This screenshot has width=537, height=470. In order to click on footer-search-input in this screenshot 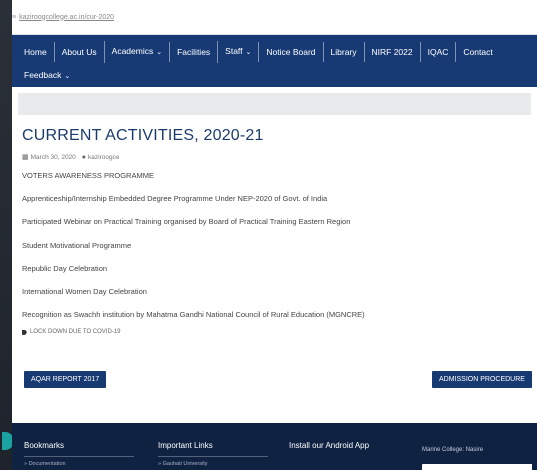, I will do `click(477, 467)`.